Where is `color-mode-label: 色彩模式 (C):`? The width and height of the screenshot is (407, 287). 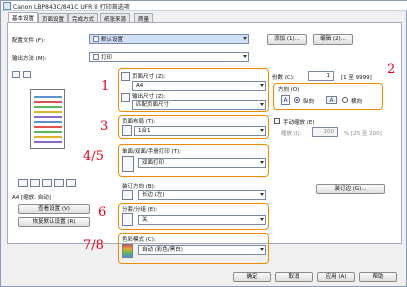 color-mode-label: 色彩模式 (C): is located at coordinates (139, 240).